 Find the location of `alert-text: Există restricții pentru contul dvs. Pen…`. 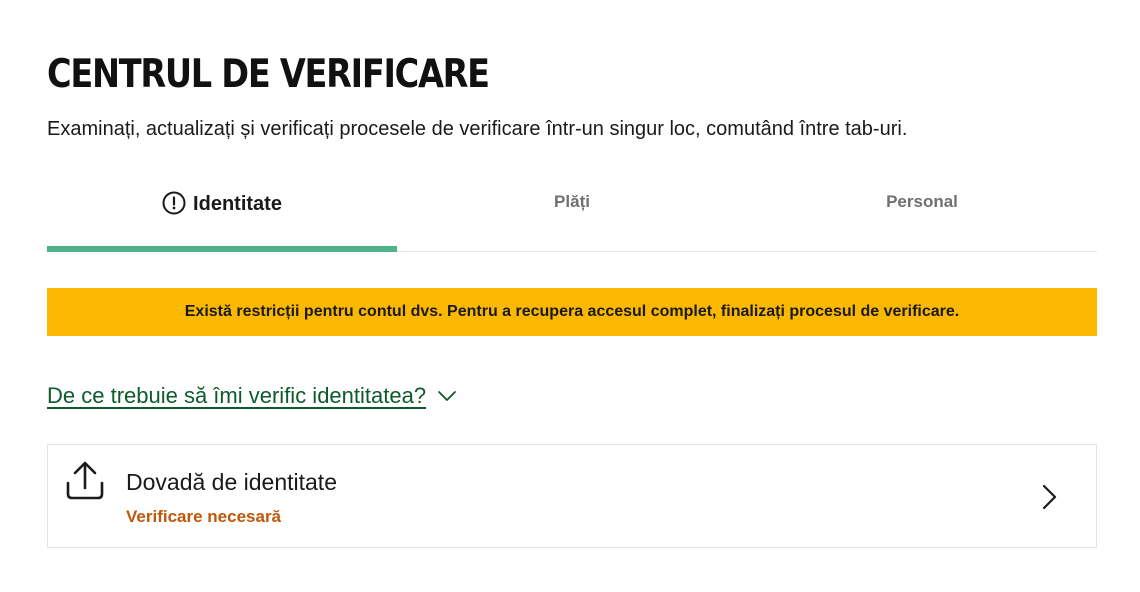

alert-text: Există restricții pentru contul dvs. Pen… is located at coordinates (572, 311).